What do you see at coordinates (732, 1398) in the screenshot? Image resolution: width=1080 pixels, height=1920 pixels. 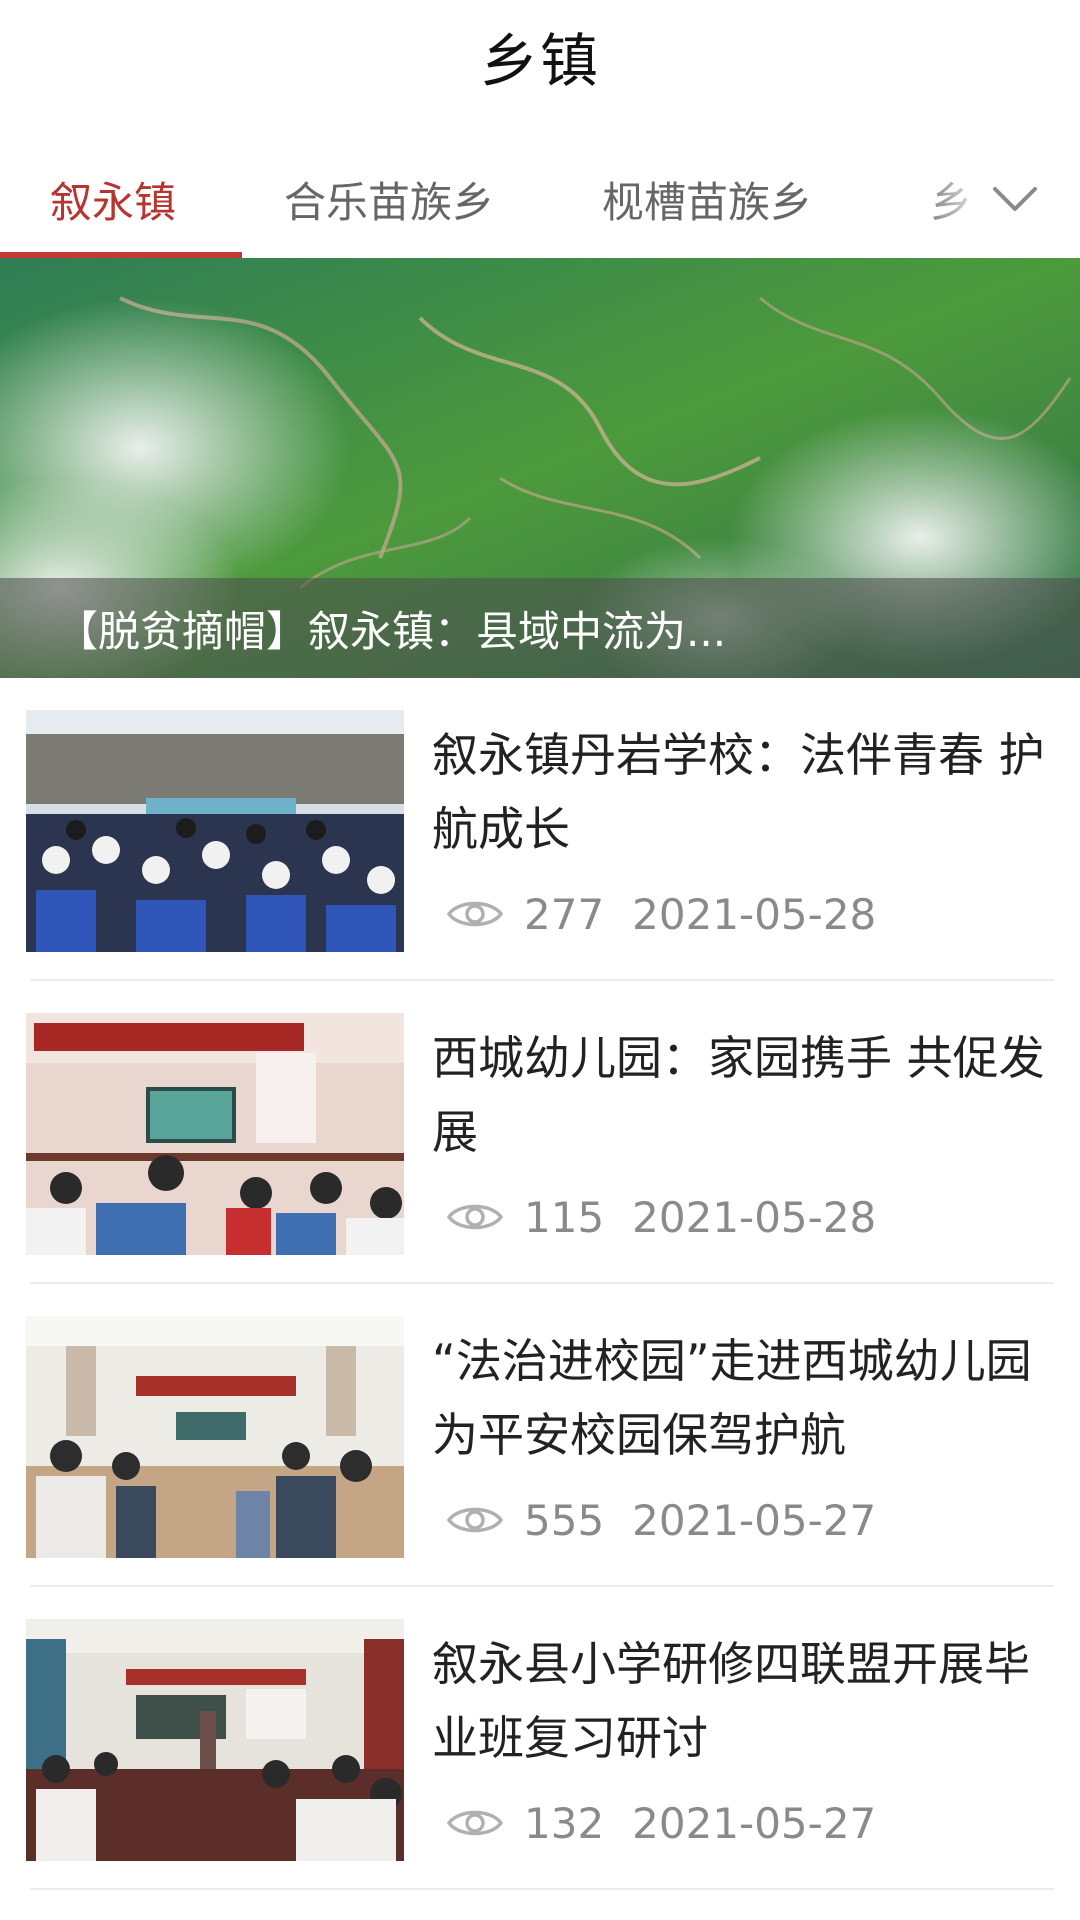 I see `article-title: “法治进校园”走进西城幼儿园 为平安校园保驾护航` at bounding box center [732, 1398].